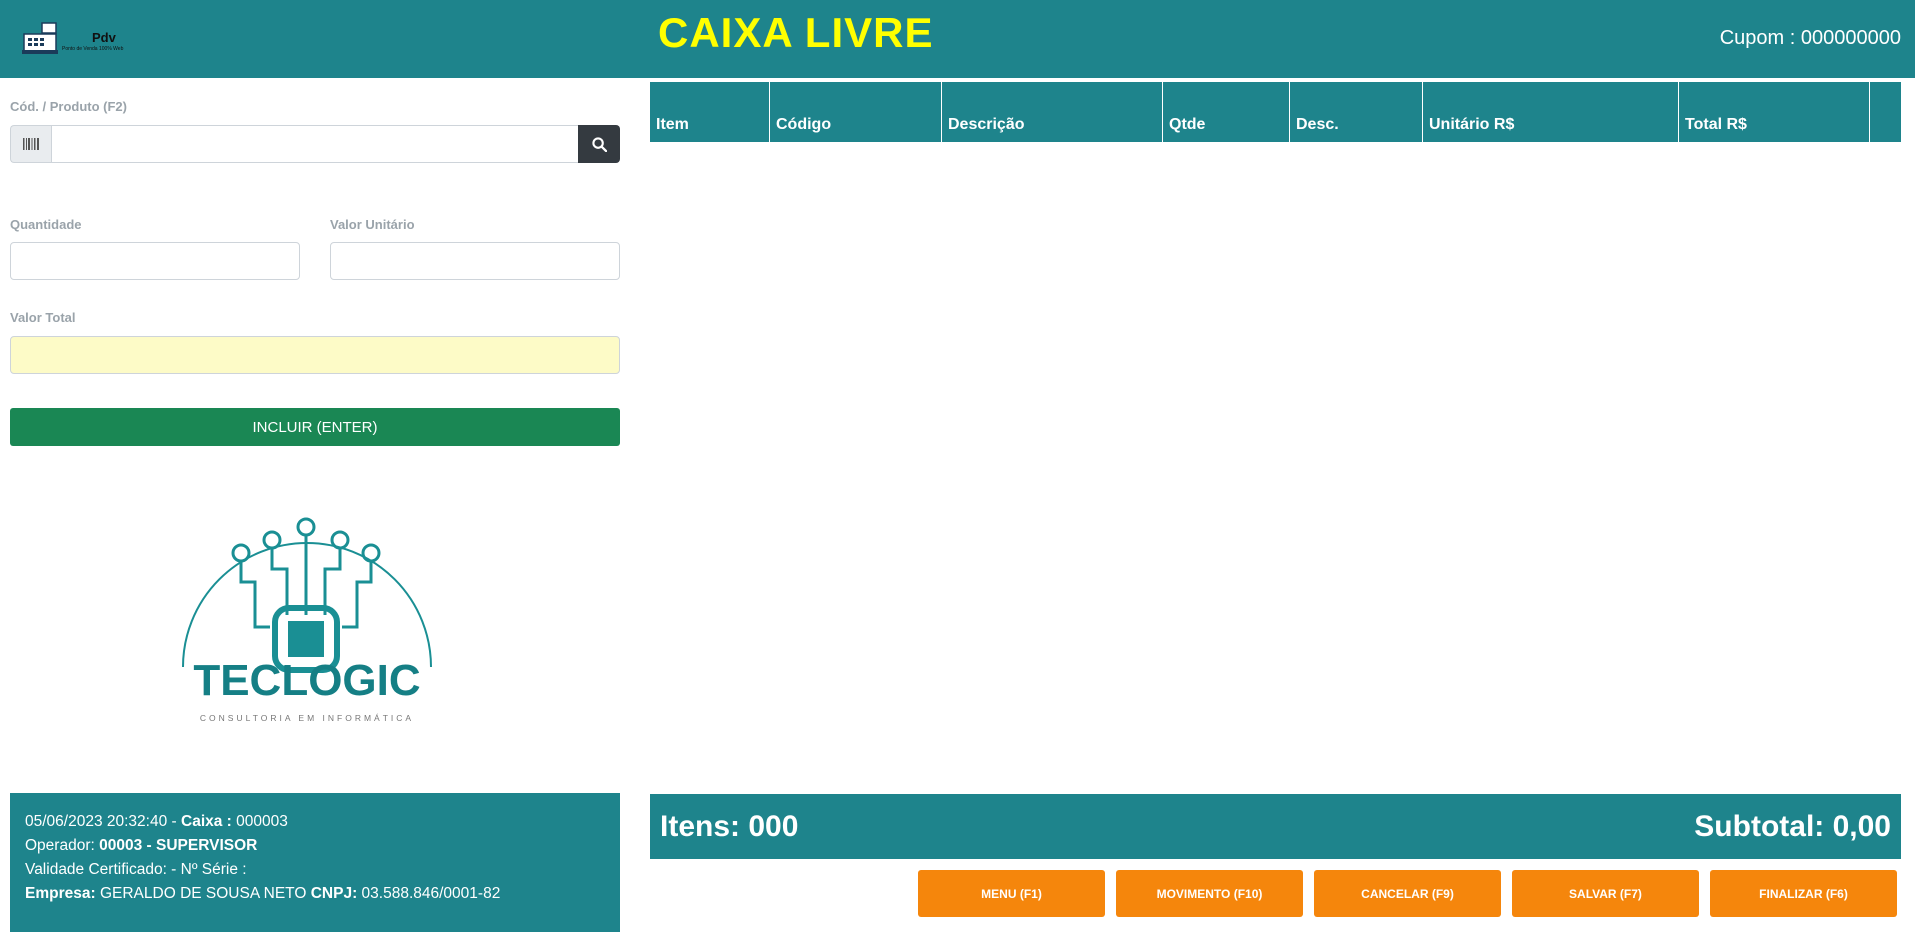 The width and height of the screenshot is (1915, 932). Describe the element at coordinates (68, 106) in the screenshot. I see `produto-label: Cód. / Produto (F2)` at that location.